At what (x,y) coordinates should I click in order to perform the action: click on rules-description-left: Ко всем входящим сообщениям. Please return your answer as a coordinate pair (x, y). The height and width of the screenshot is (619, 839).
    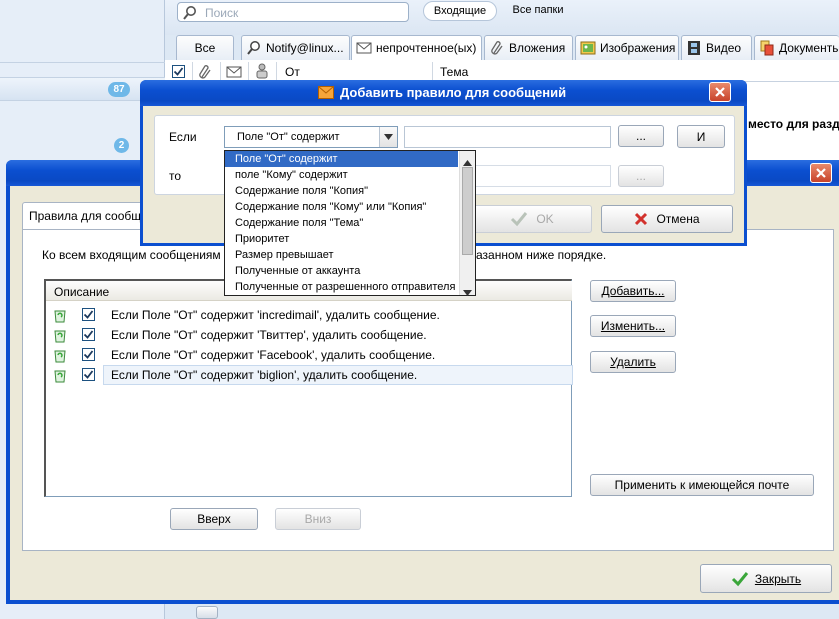
    Looking at the image, I should click on (131, 255).